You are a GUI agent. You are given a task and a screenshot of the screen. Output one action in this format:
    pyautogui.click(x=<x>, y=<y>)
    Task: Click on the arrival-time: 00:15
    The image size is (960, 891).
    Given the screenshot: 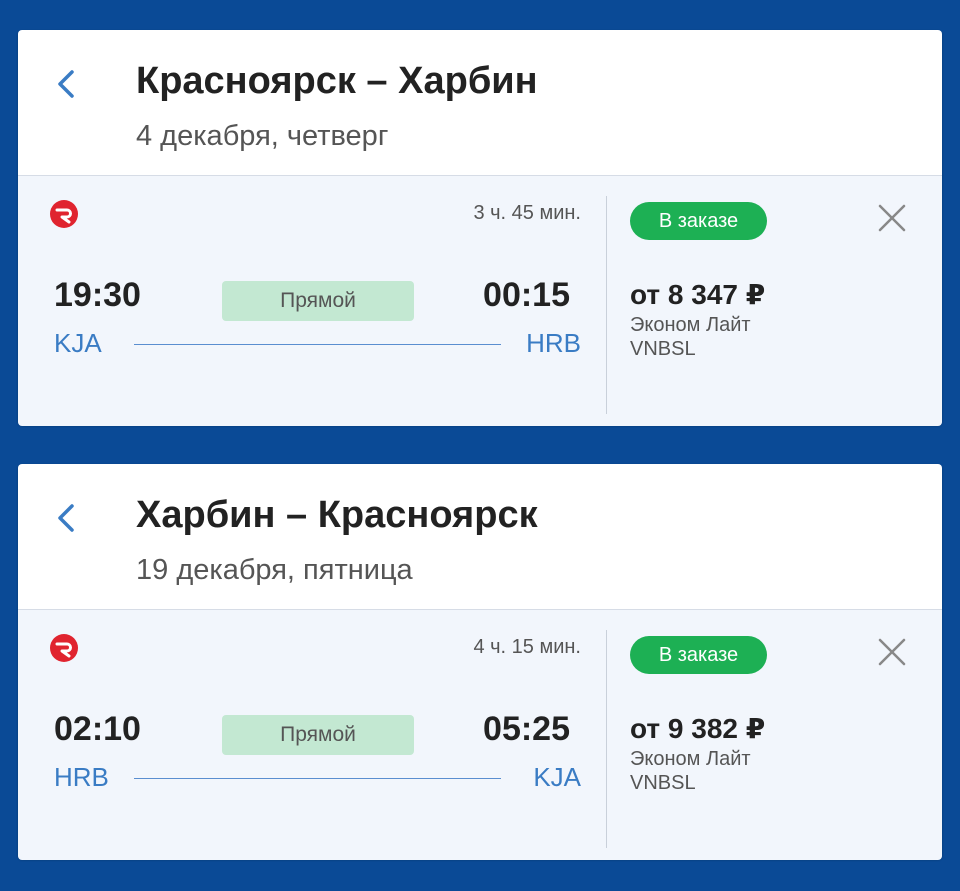 What is the action you would take?
    pyautogui.click(x=526, y=295)
    